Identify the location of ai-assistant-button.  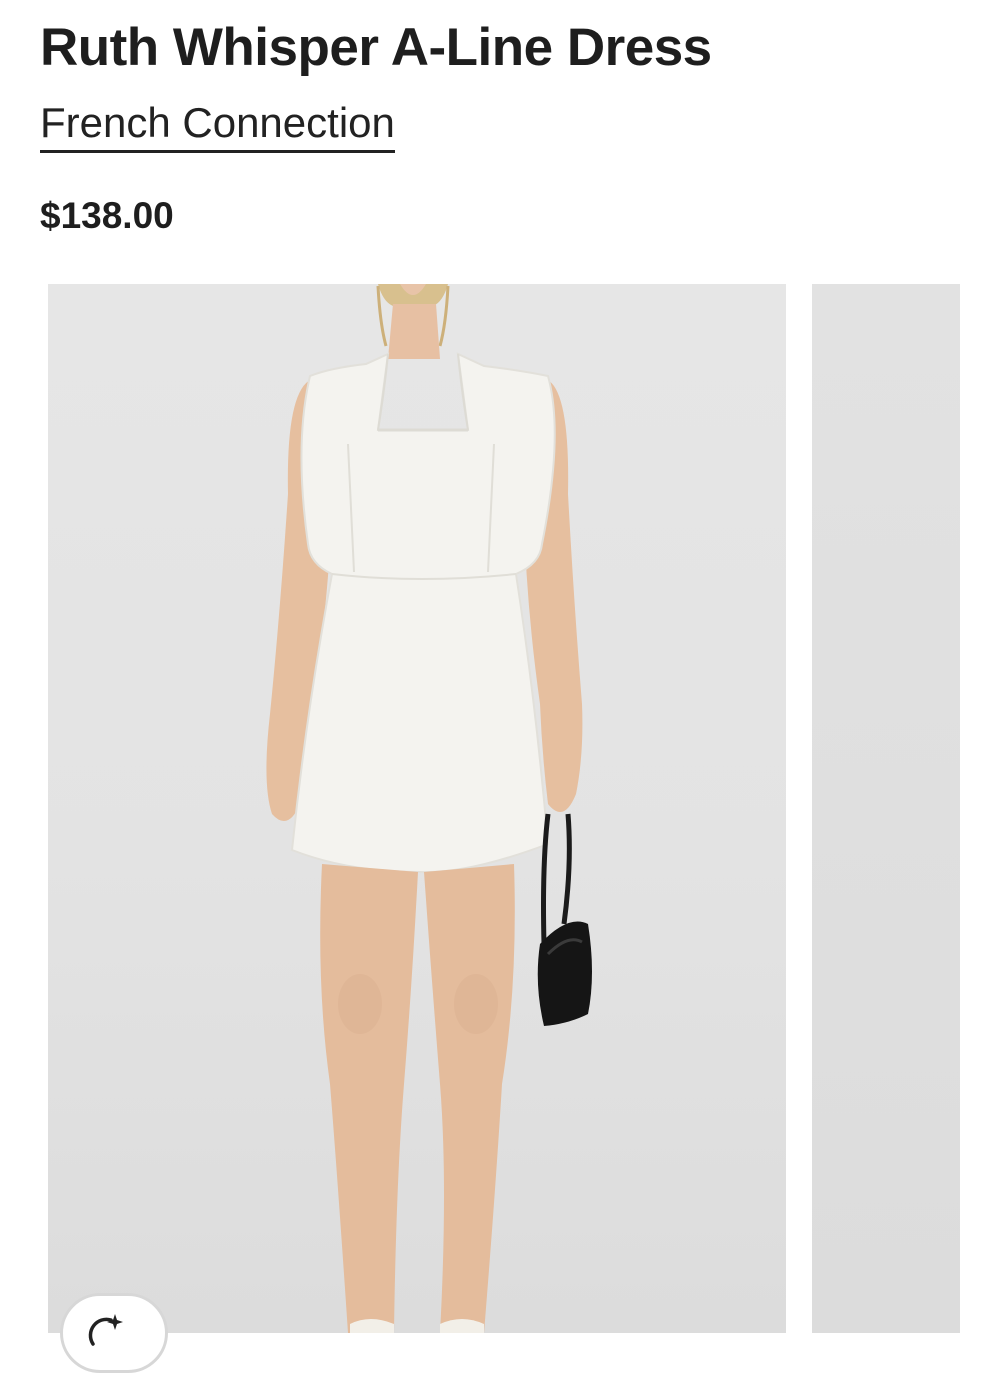
(114, 1333).